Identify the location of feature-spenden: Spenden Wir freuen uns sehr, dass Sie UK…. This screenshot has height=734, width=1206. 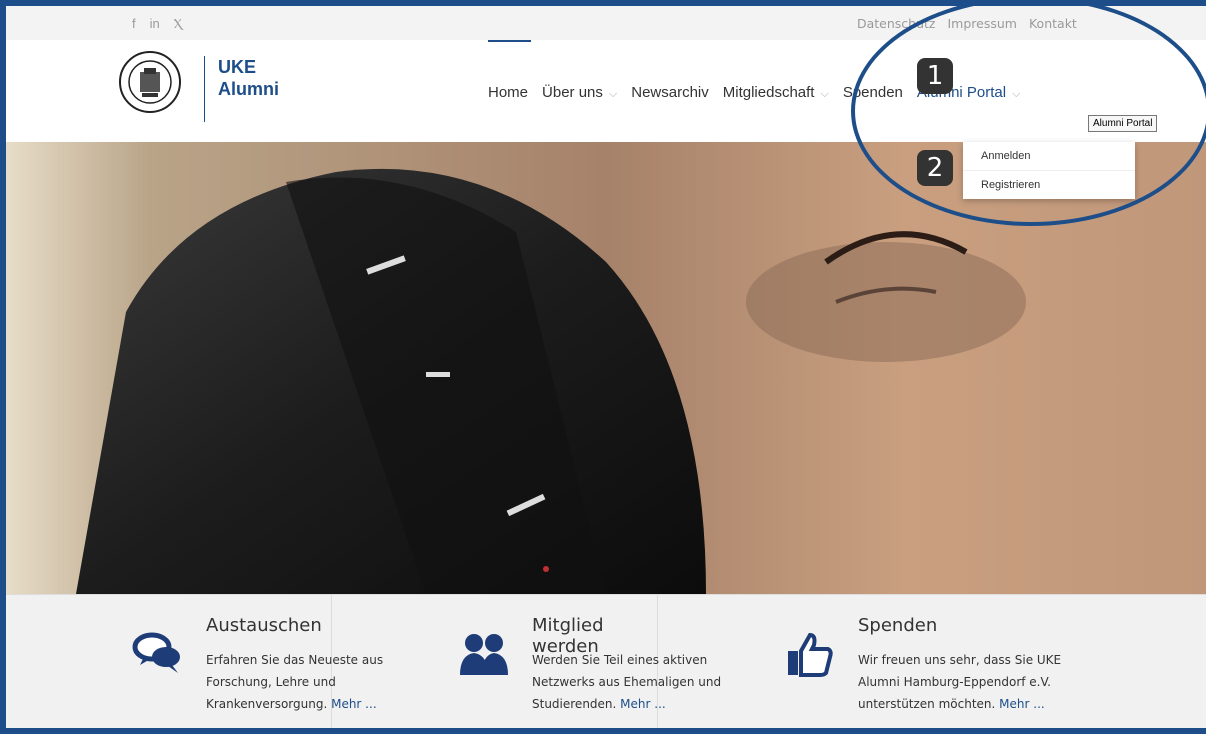
(932, 661).